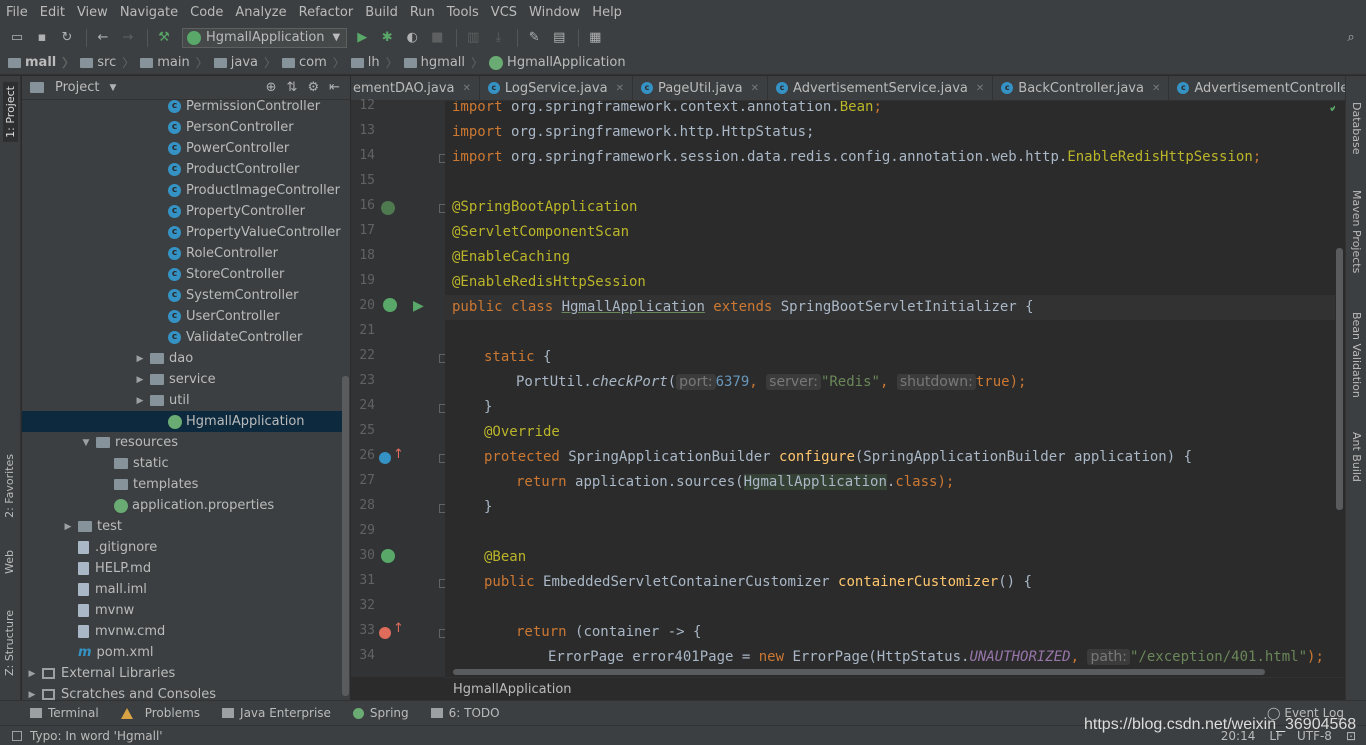 Image resolution: width=1366 pixels, height=745 pixels. What do you see at coordinates (559, 38) in the screenshot?
I see `structure-icon: ▤` at bounding box center [559, 38].